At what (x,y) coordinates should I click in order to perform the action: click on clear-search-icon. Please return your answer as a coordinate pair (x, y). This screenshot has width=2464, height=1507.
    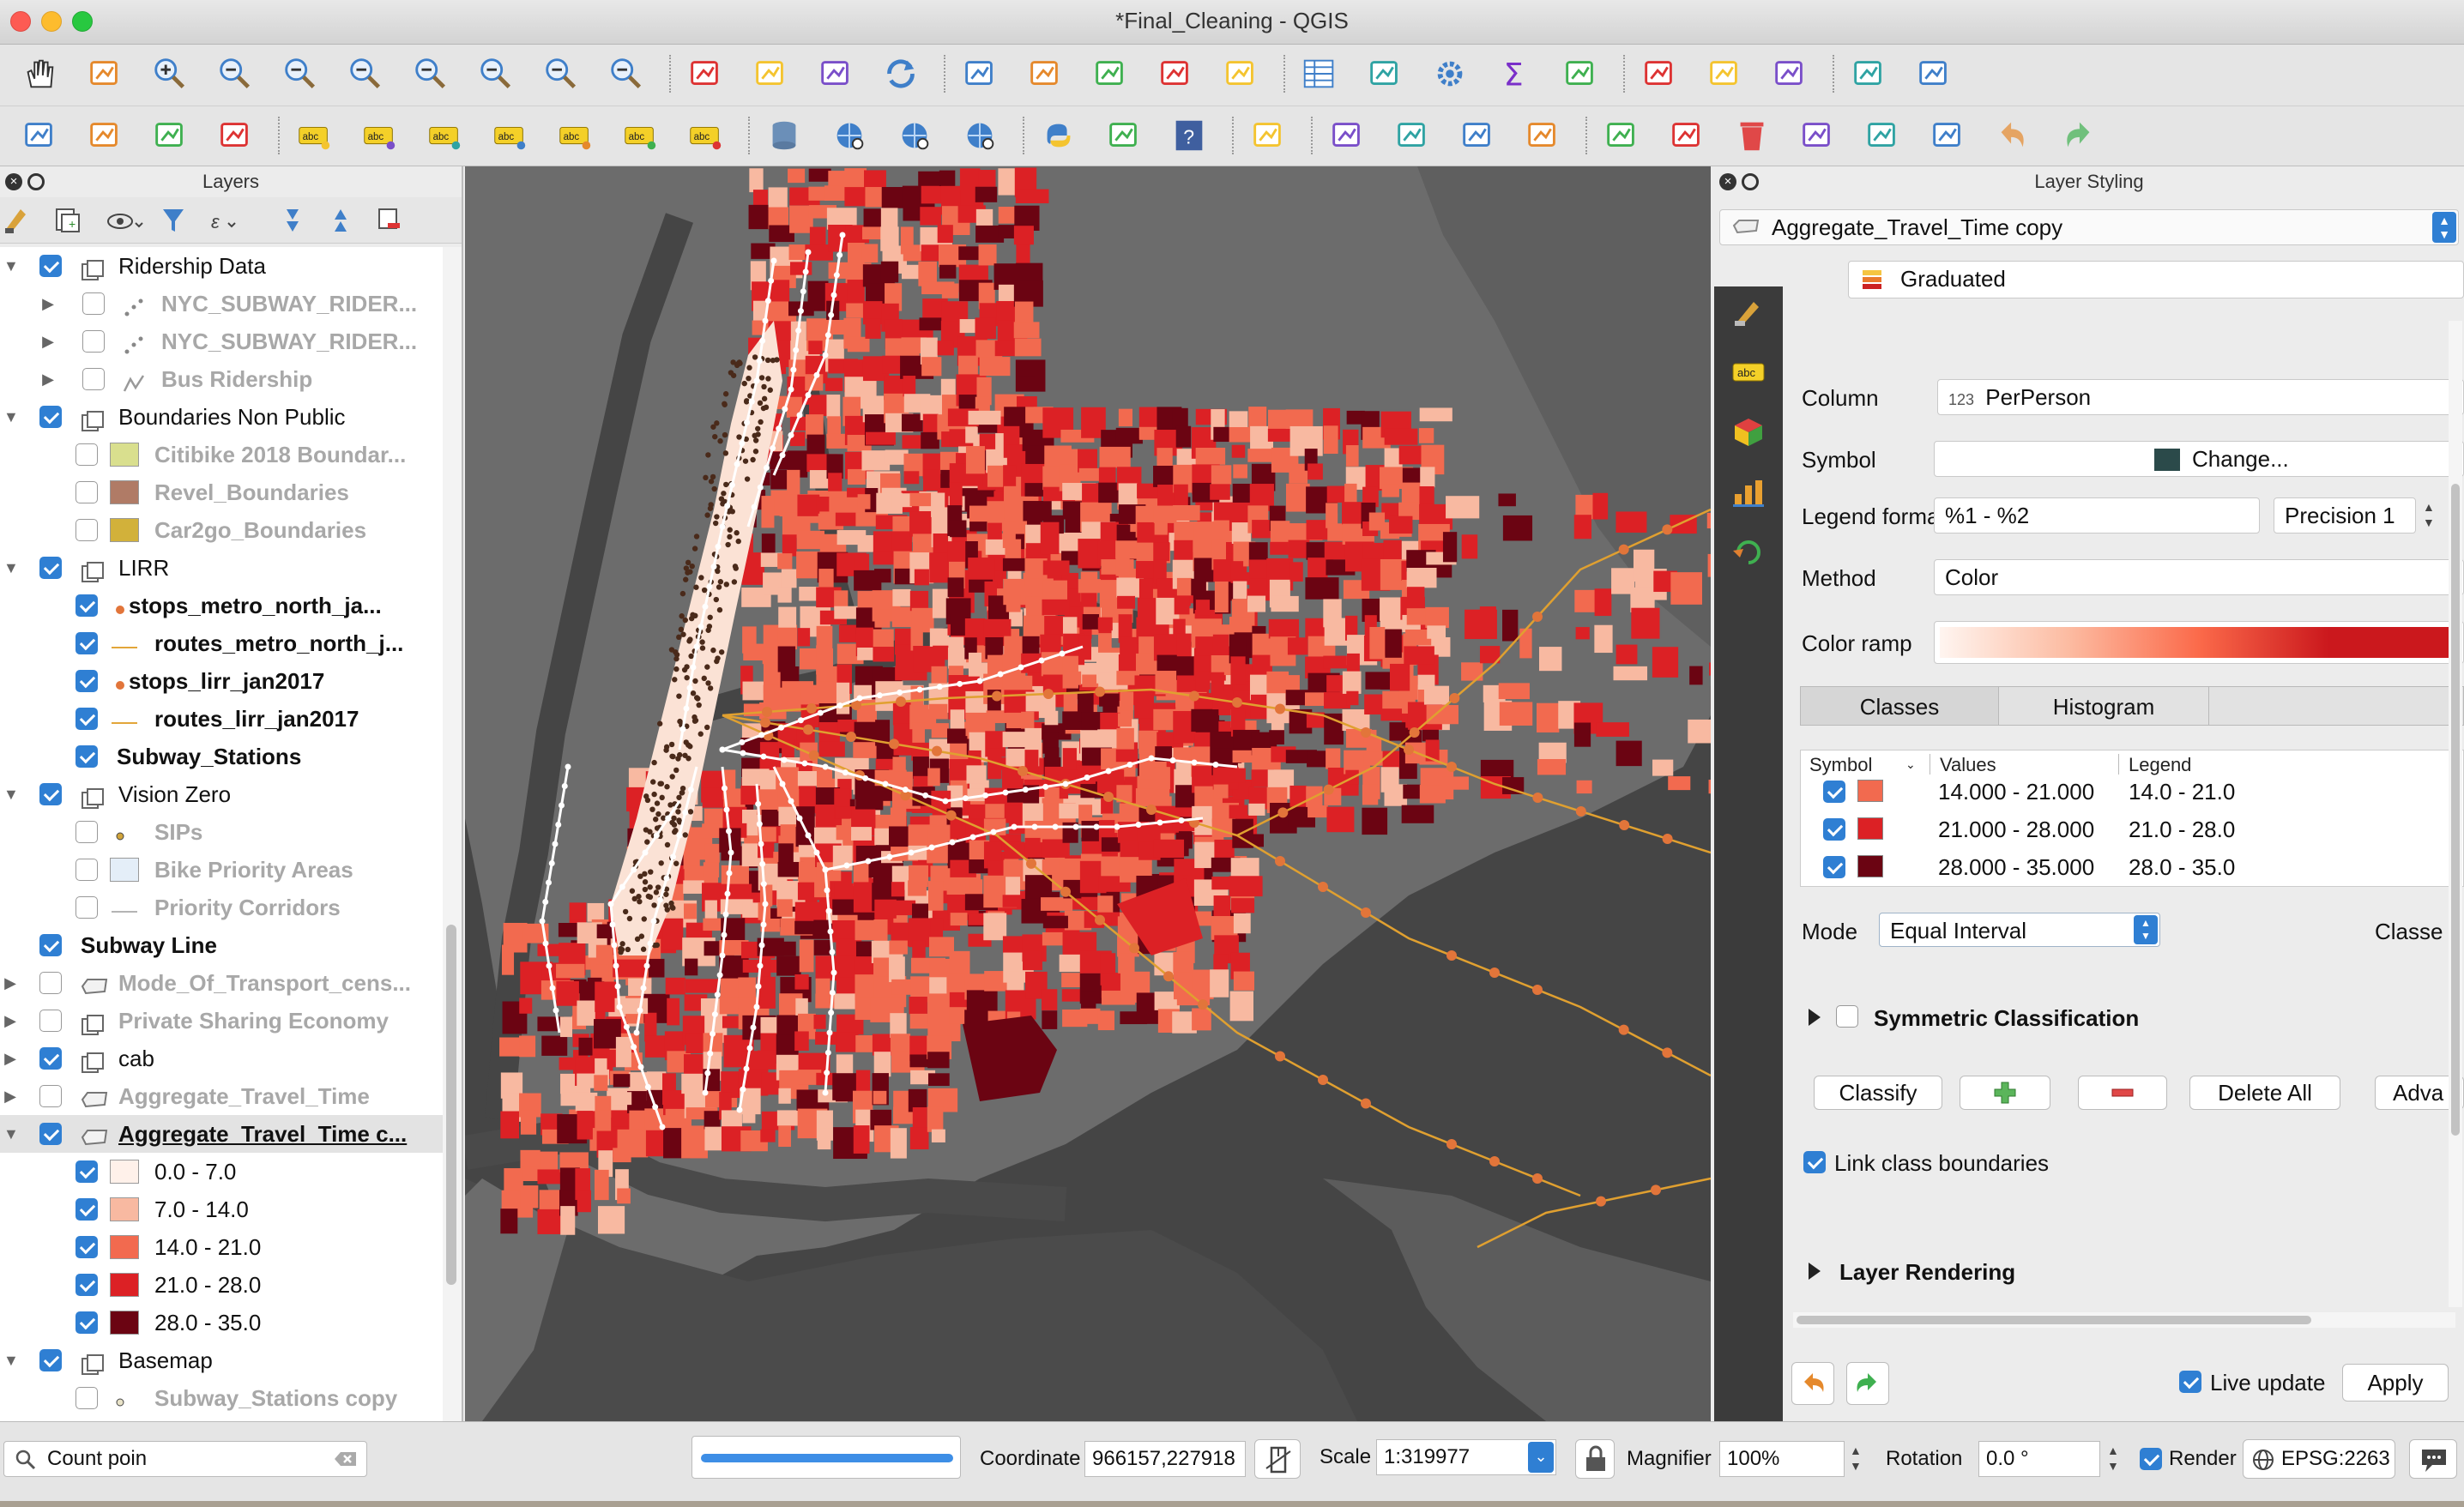
    Looking at the image, I should click on (346, 1459).